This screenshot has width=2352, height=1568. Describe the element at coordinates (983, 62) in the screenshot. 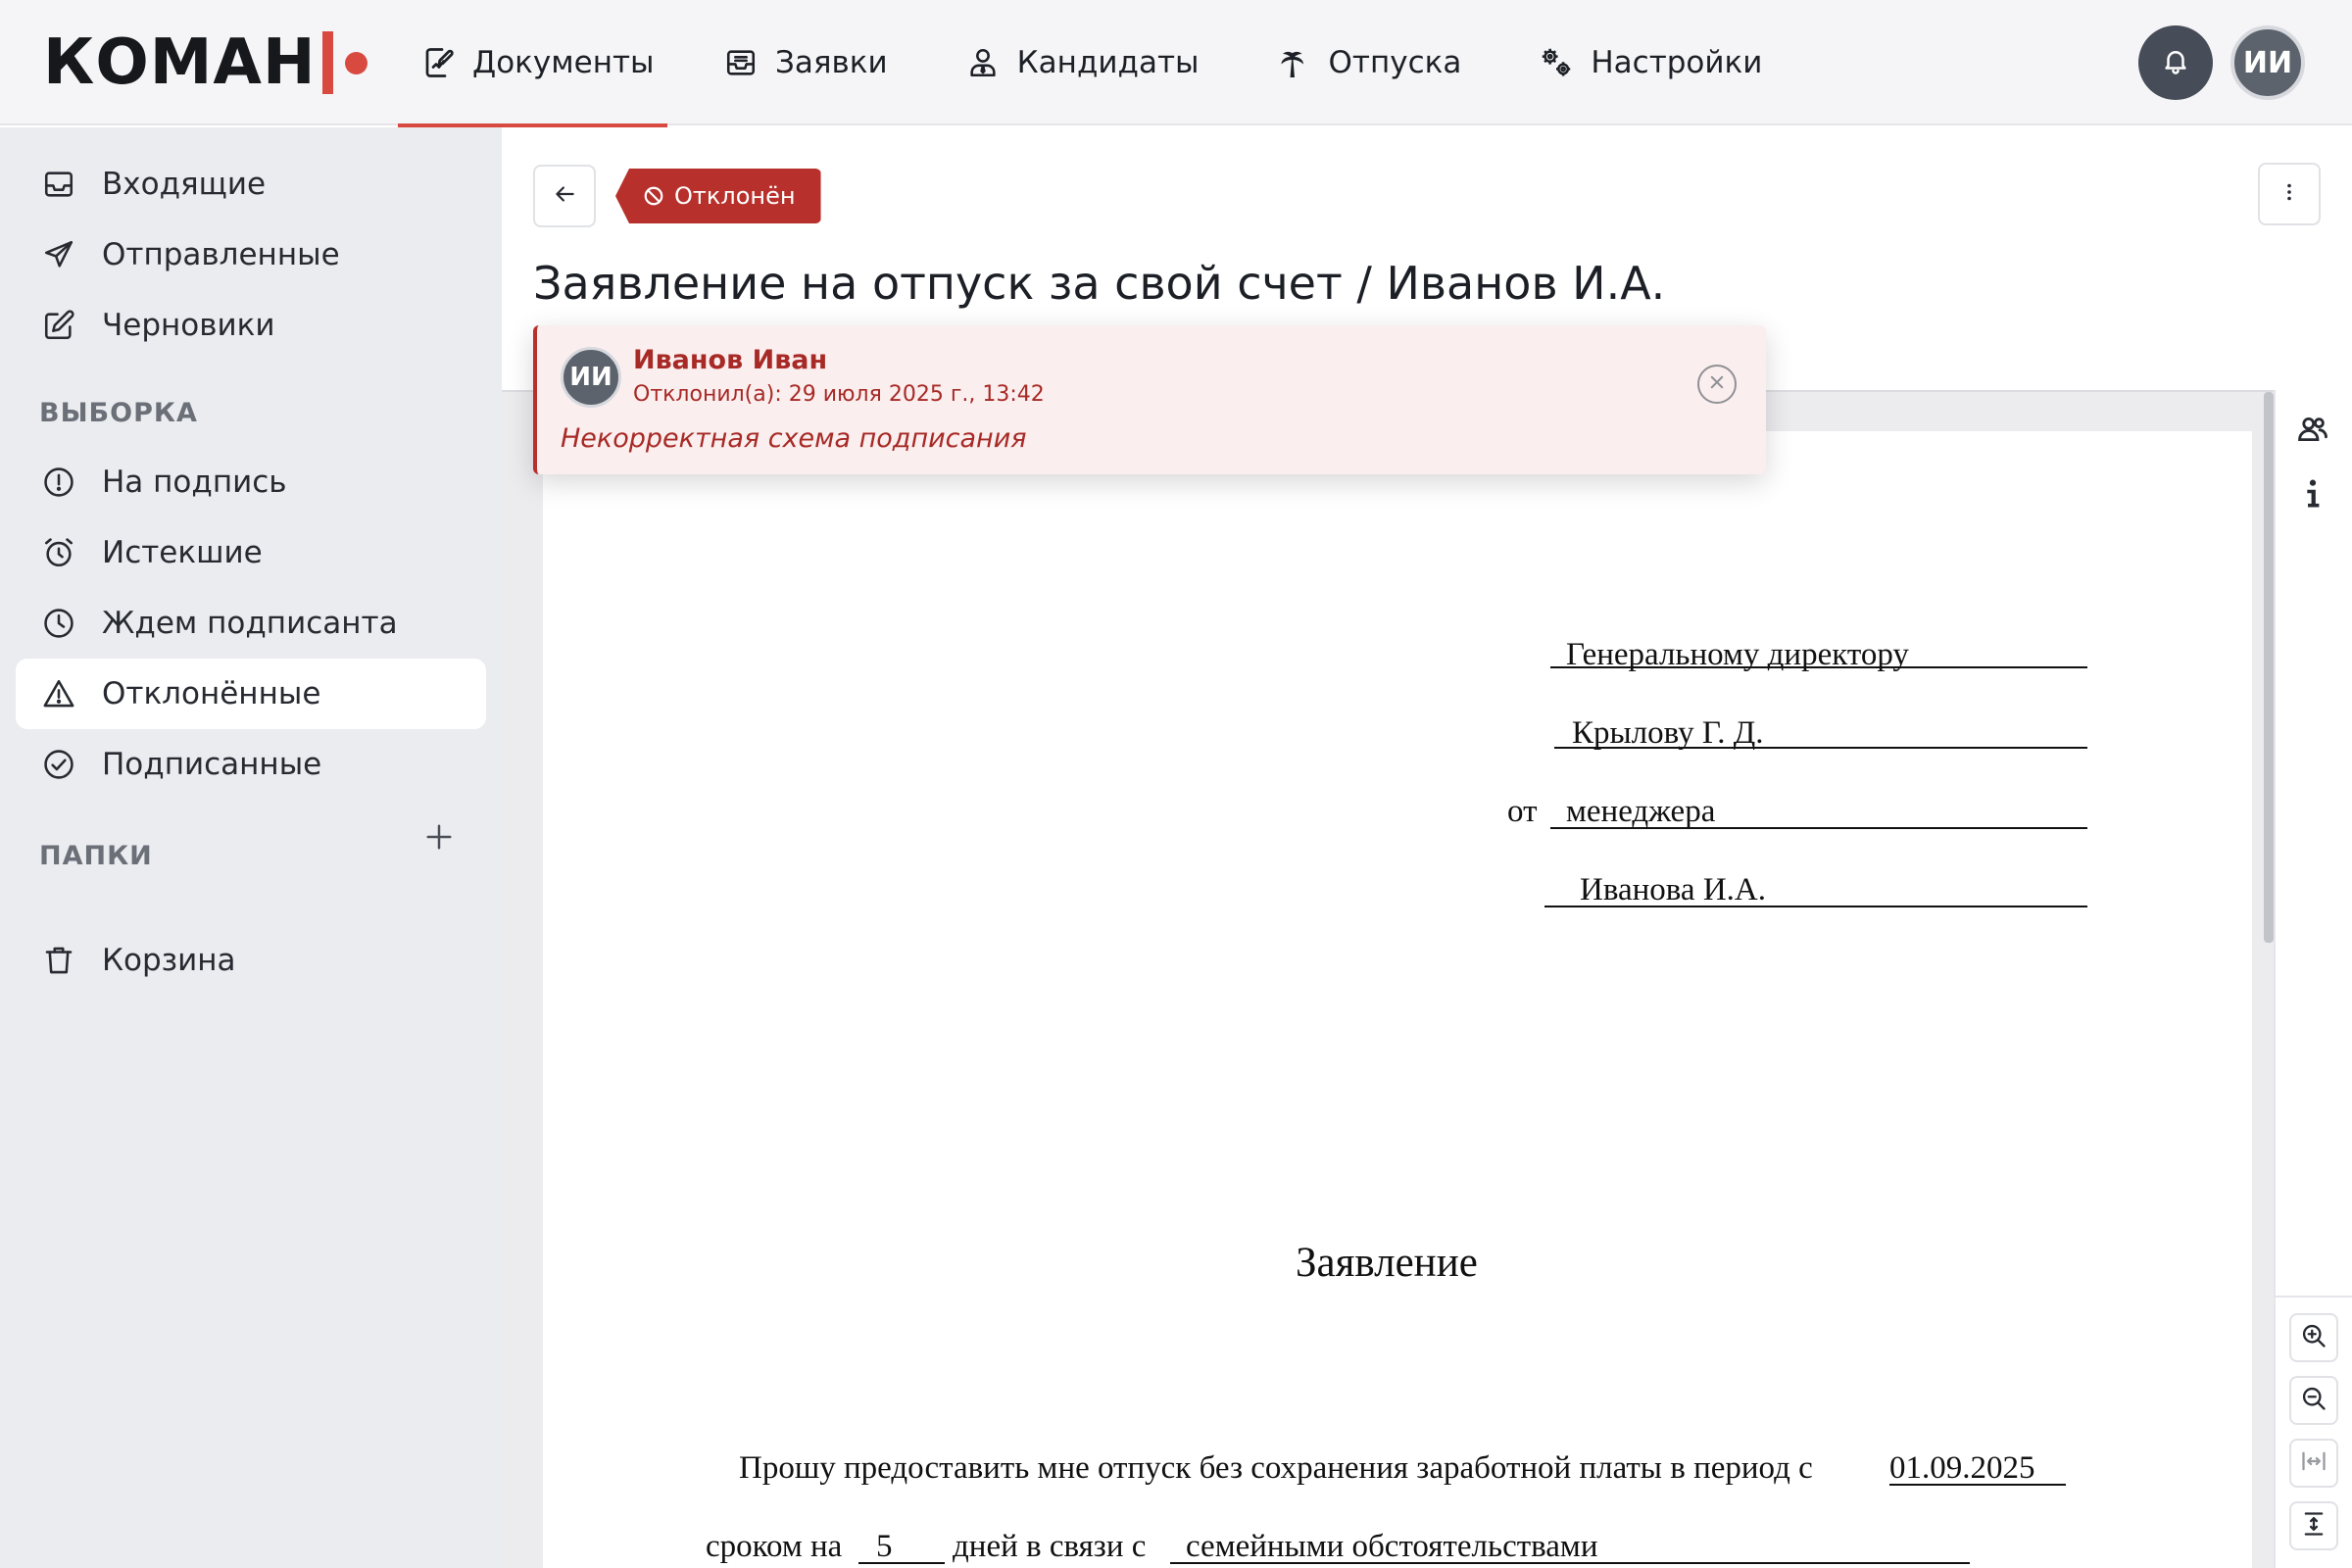

I see `user-tie-icon` at that location.